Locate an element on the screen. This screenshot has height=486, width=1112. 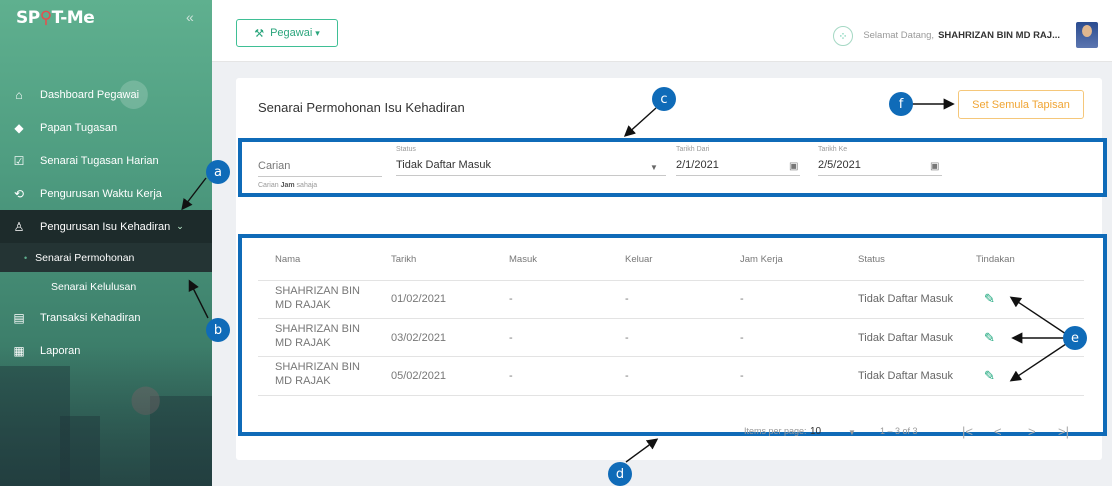
items-per-page-label: Items per page: is located at coordinates (775, 431).